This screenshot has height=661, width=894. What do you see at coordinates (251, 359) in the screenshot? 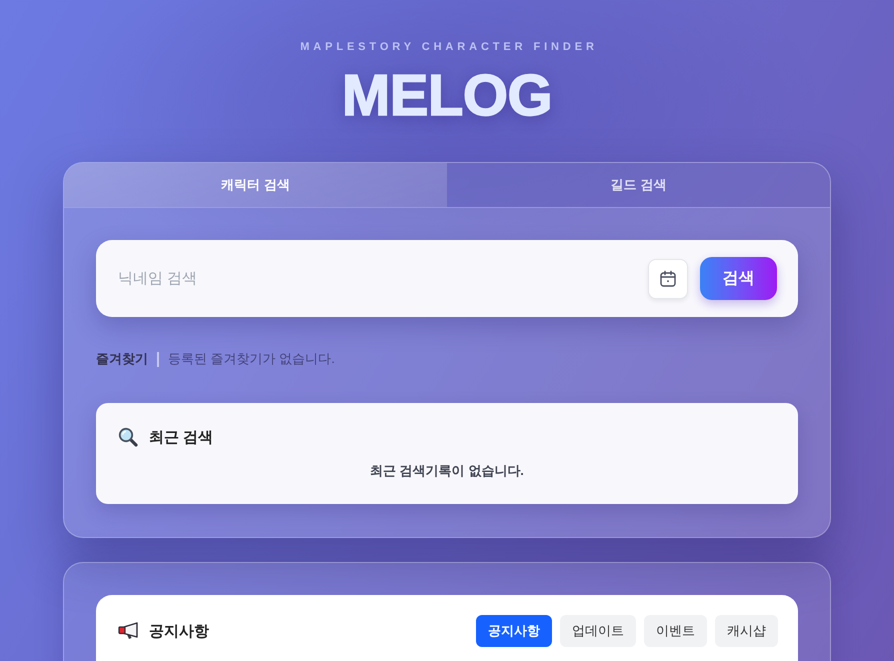
I see `favorites-empty-message: 등록된 즐겨찾기가 없습니다.` at bounding box center [251, 359].